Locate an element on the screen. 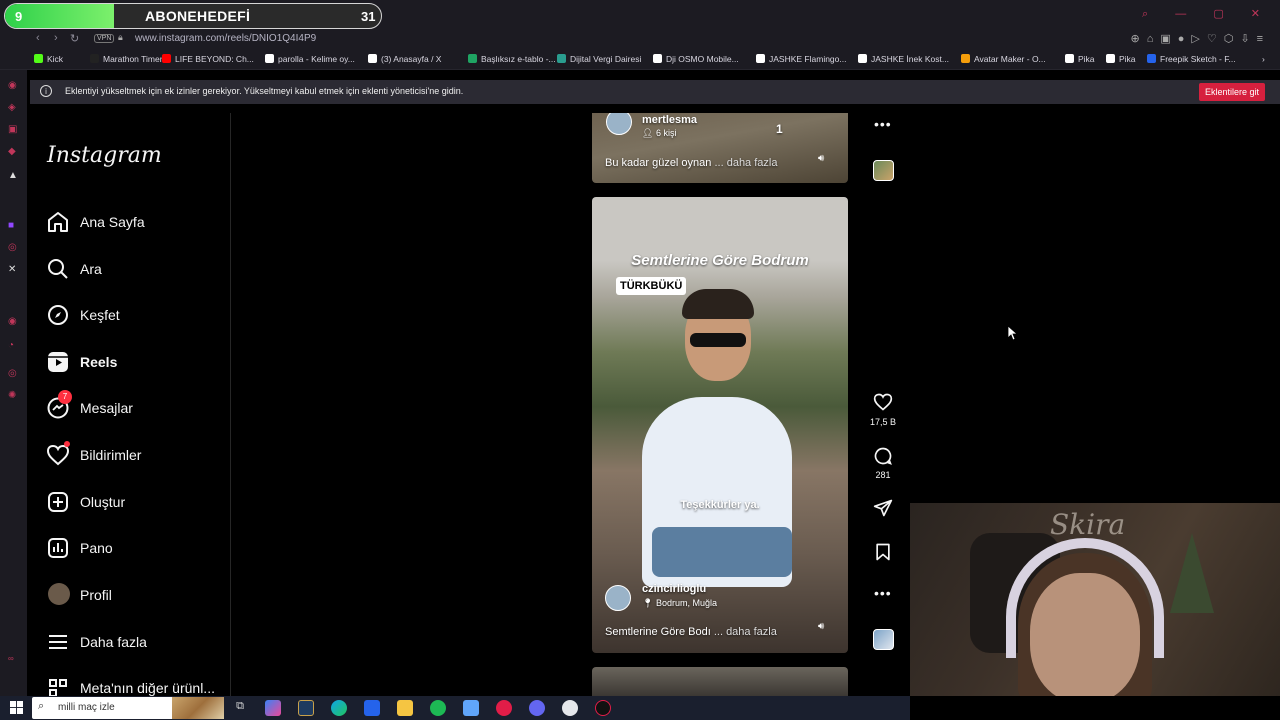  reload-icon: ↻ is located at coordinates (74, 38).